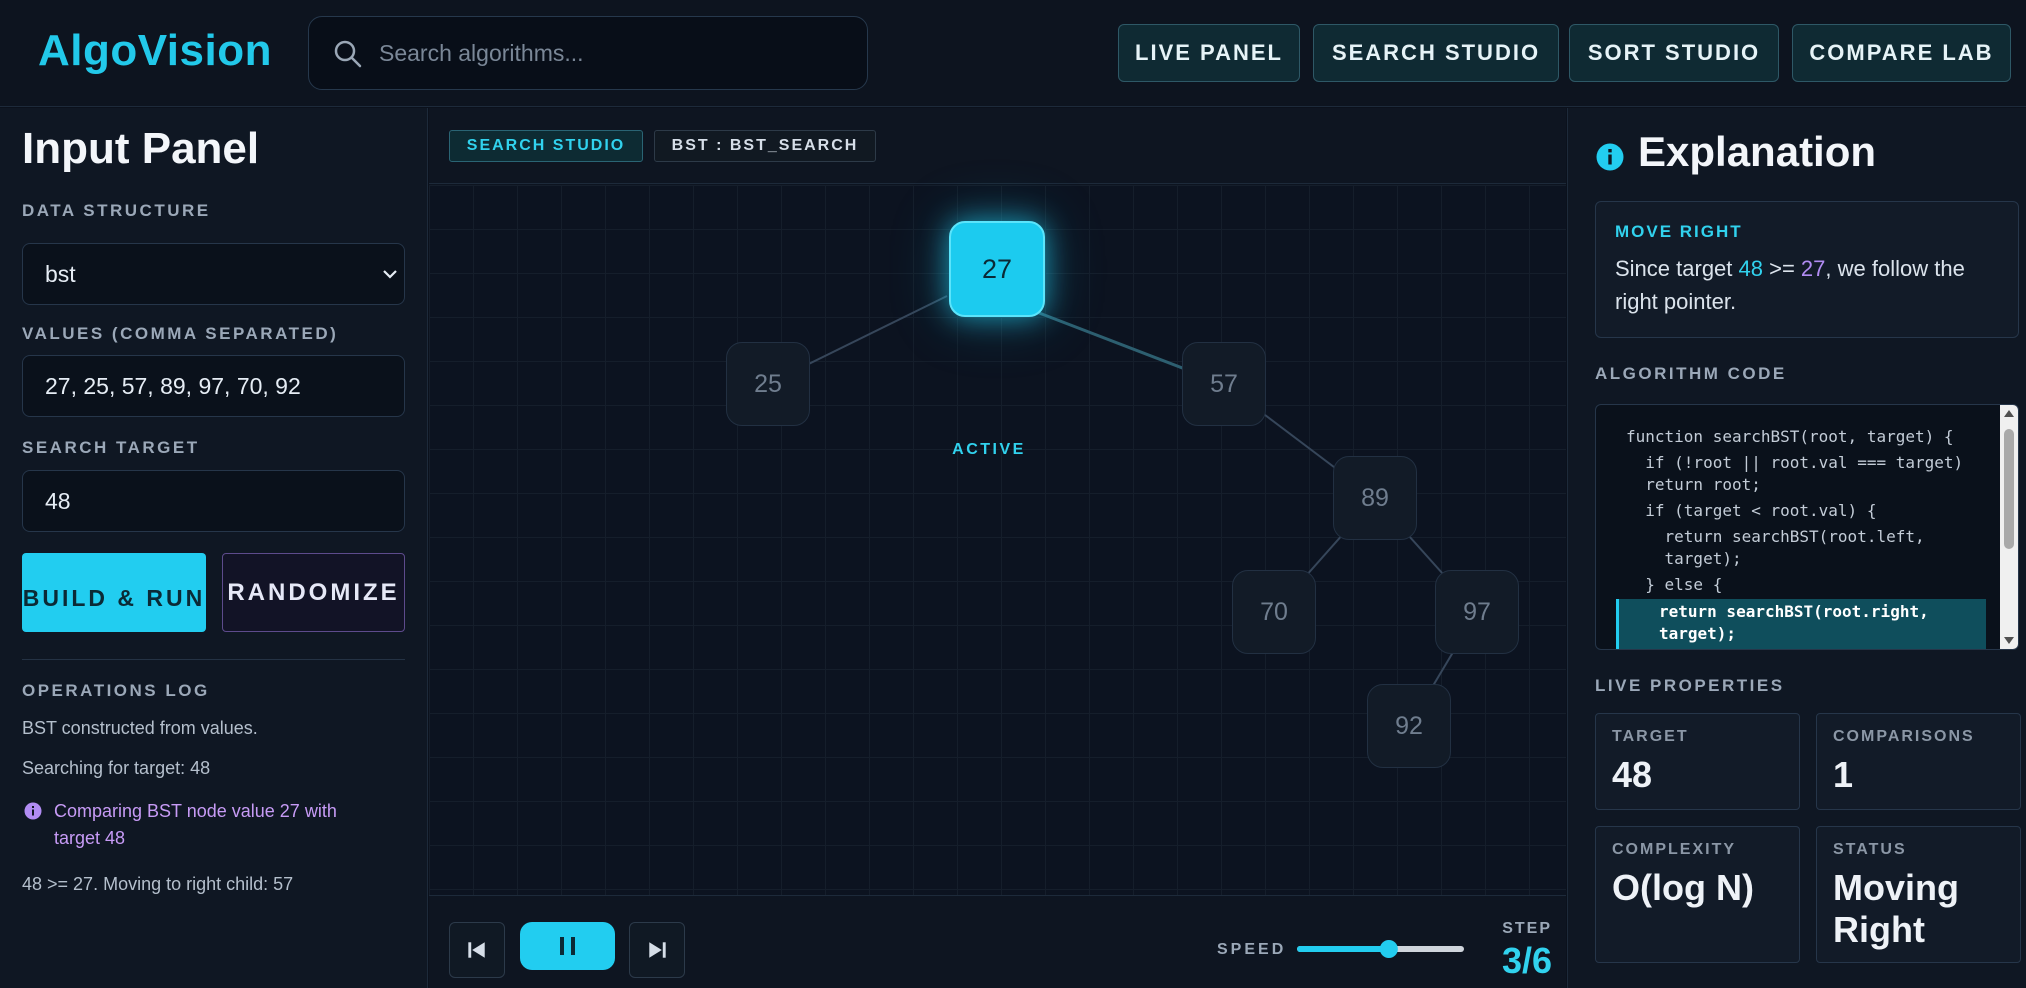  Describe the element at coordinates (1632, 774) in the screenshot. I see `prop-value: 48` at that location.